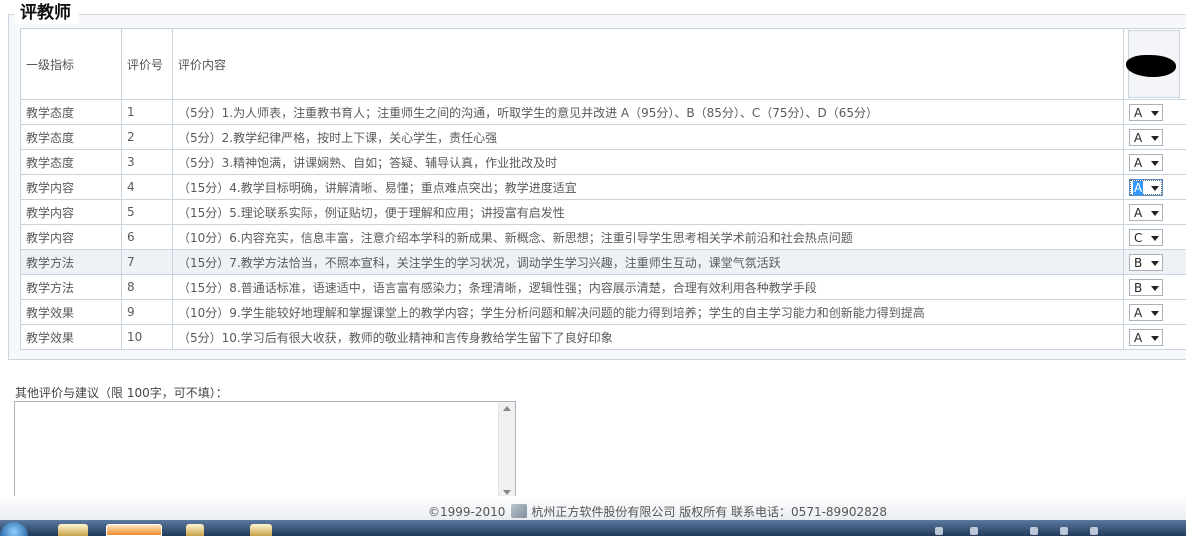 The width and height of the screenshot is (1186, 536). I want to click on indicator-number: 9, so click(147, 312).